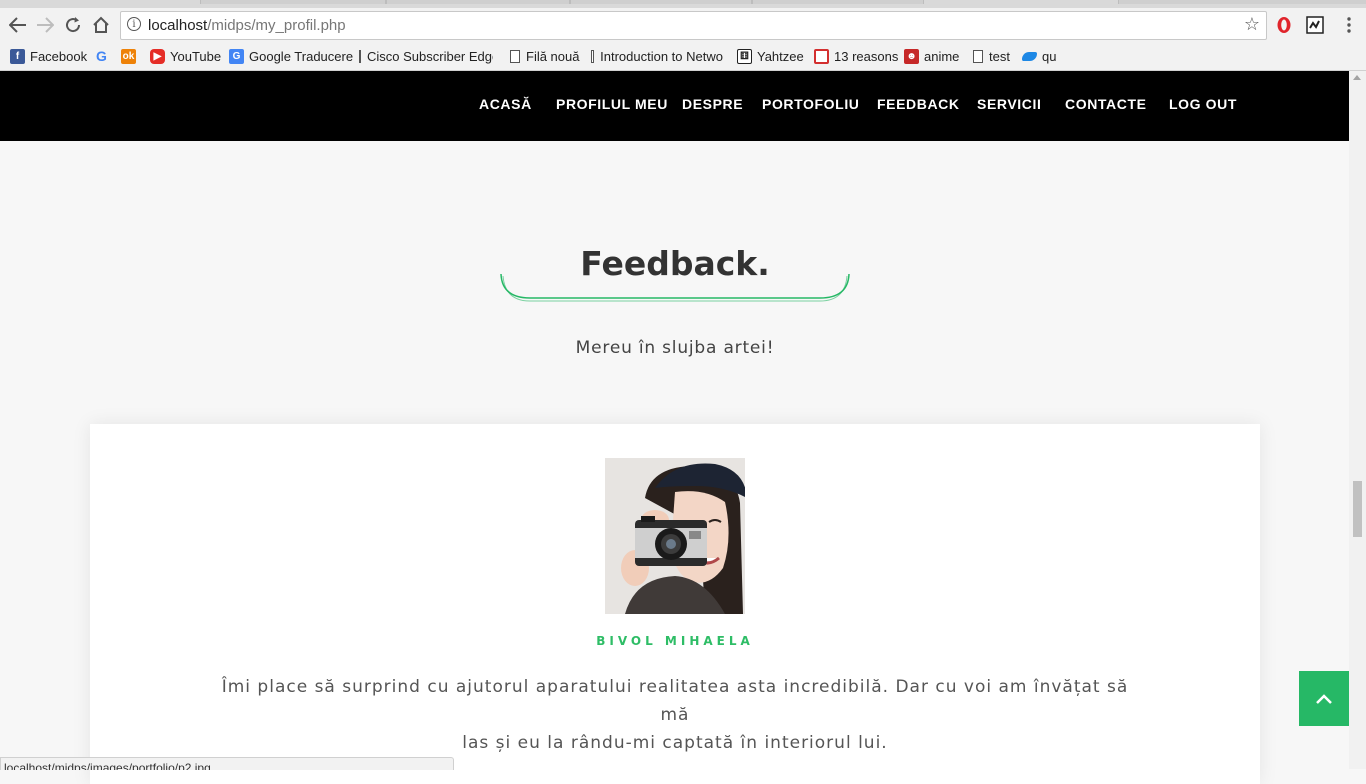  Describe the element at coordinates (675, 287) in the screenshot. I see `title-underline` at that location.